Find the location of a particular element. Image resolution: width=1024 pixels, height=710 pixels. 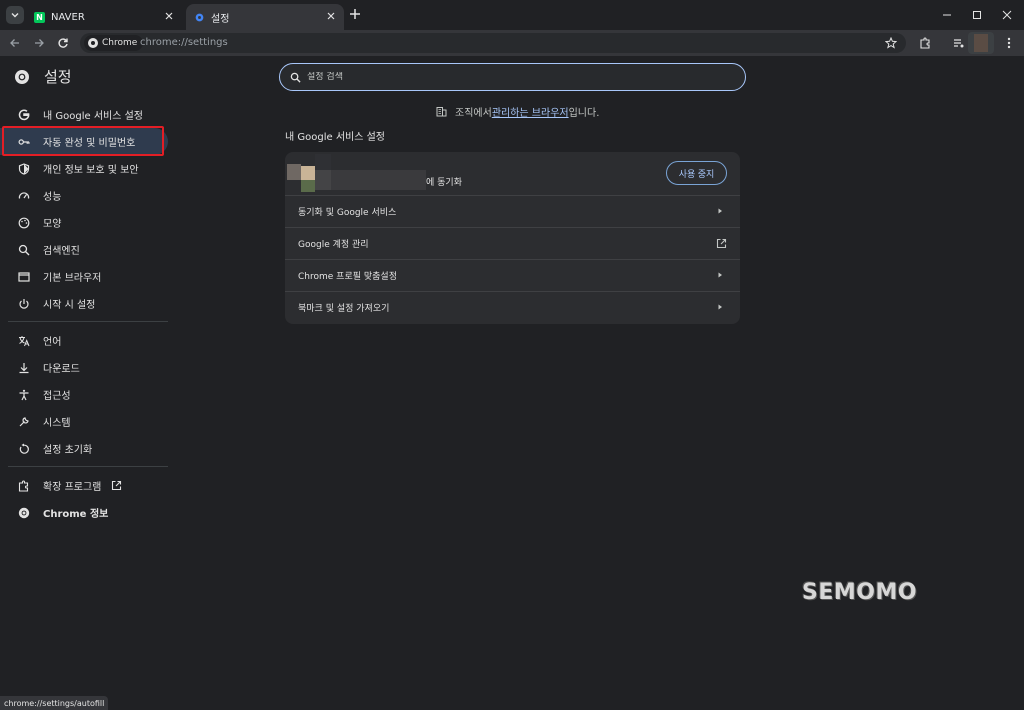

sidebar-item-google-services: 내 Google 서비스 설정 is located at coordinates (84, 114).